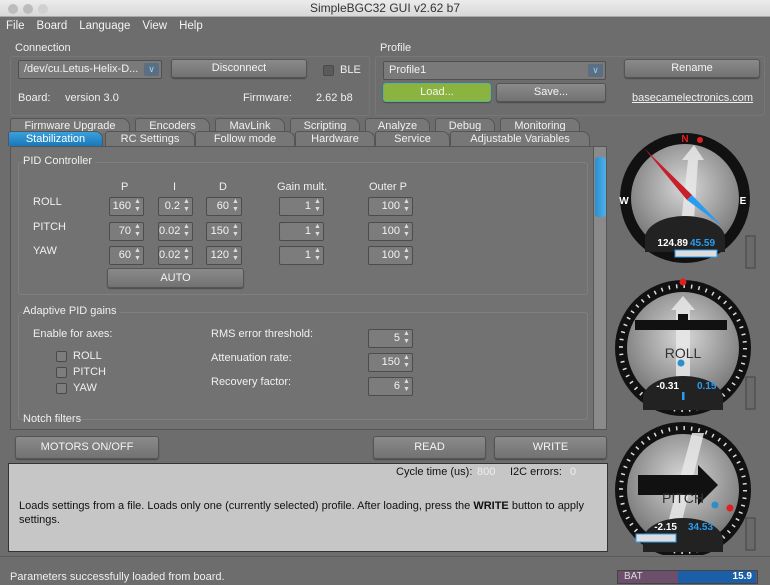  Describe the element at coordinates (59, 161) in the screenshot. I see `pid-controller-title: PID Controller` at that location.